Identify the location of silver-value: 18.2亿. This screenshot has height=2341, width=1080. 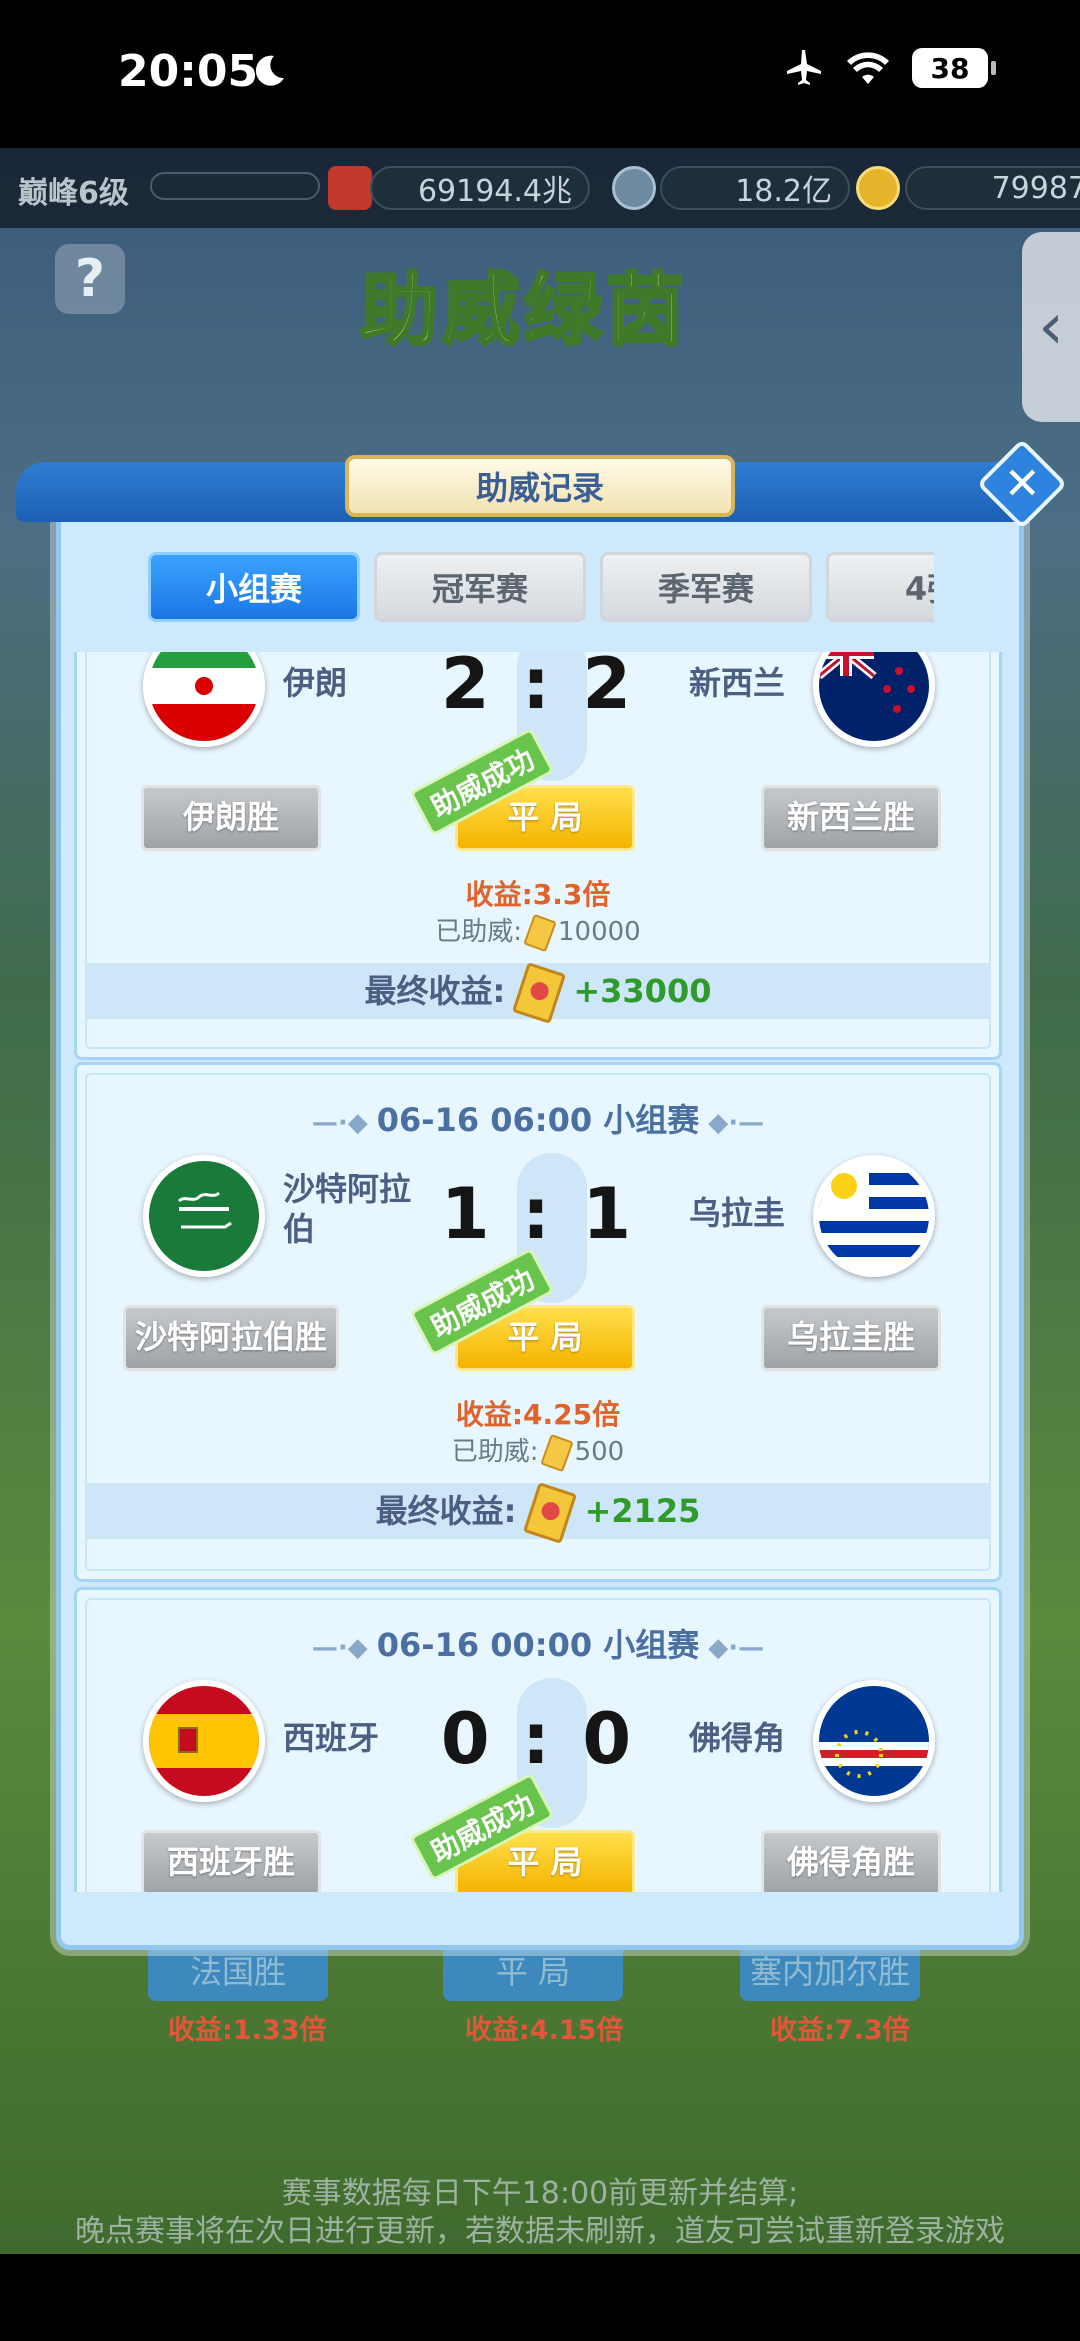
(755, 188).